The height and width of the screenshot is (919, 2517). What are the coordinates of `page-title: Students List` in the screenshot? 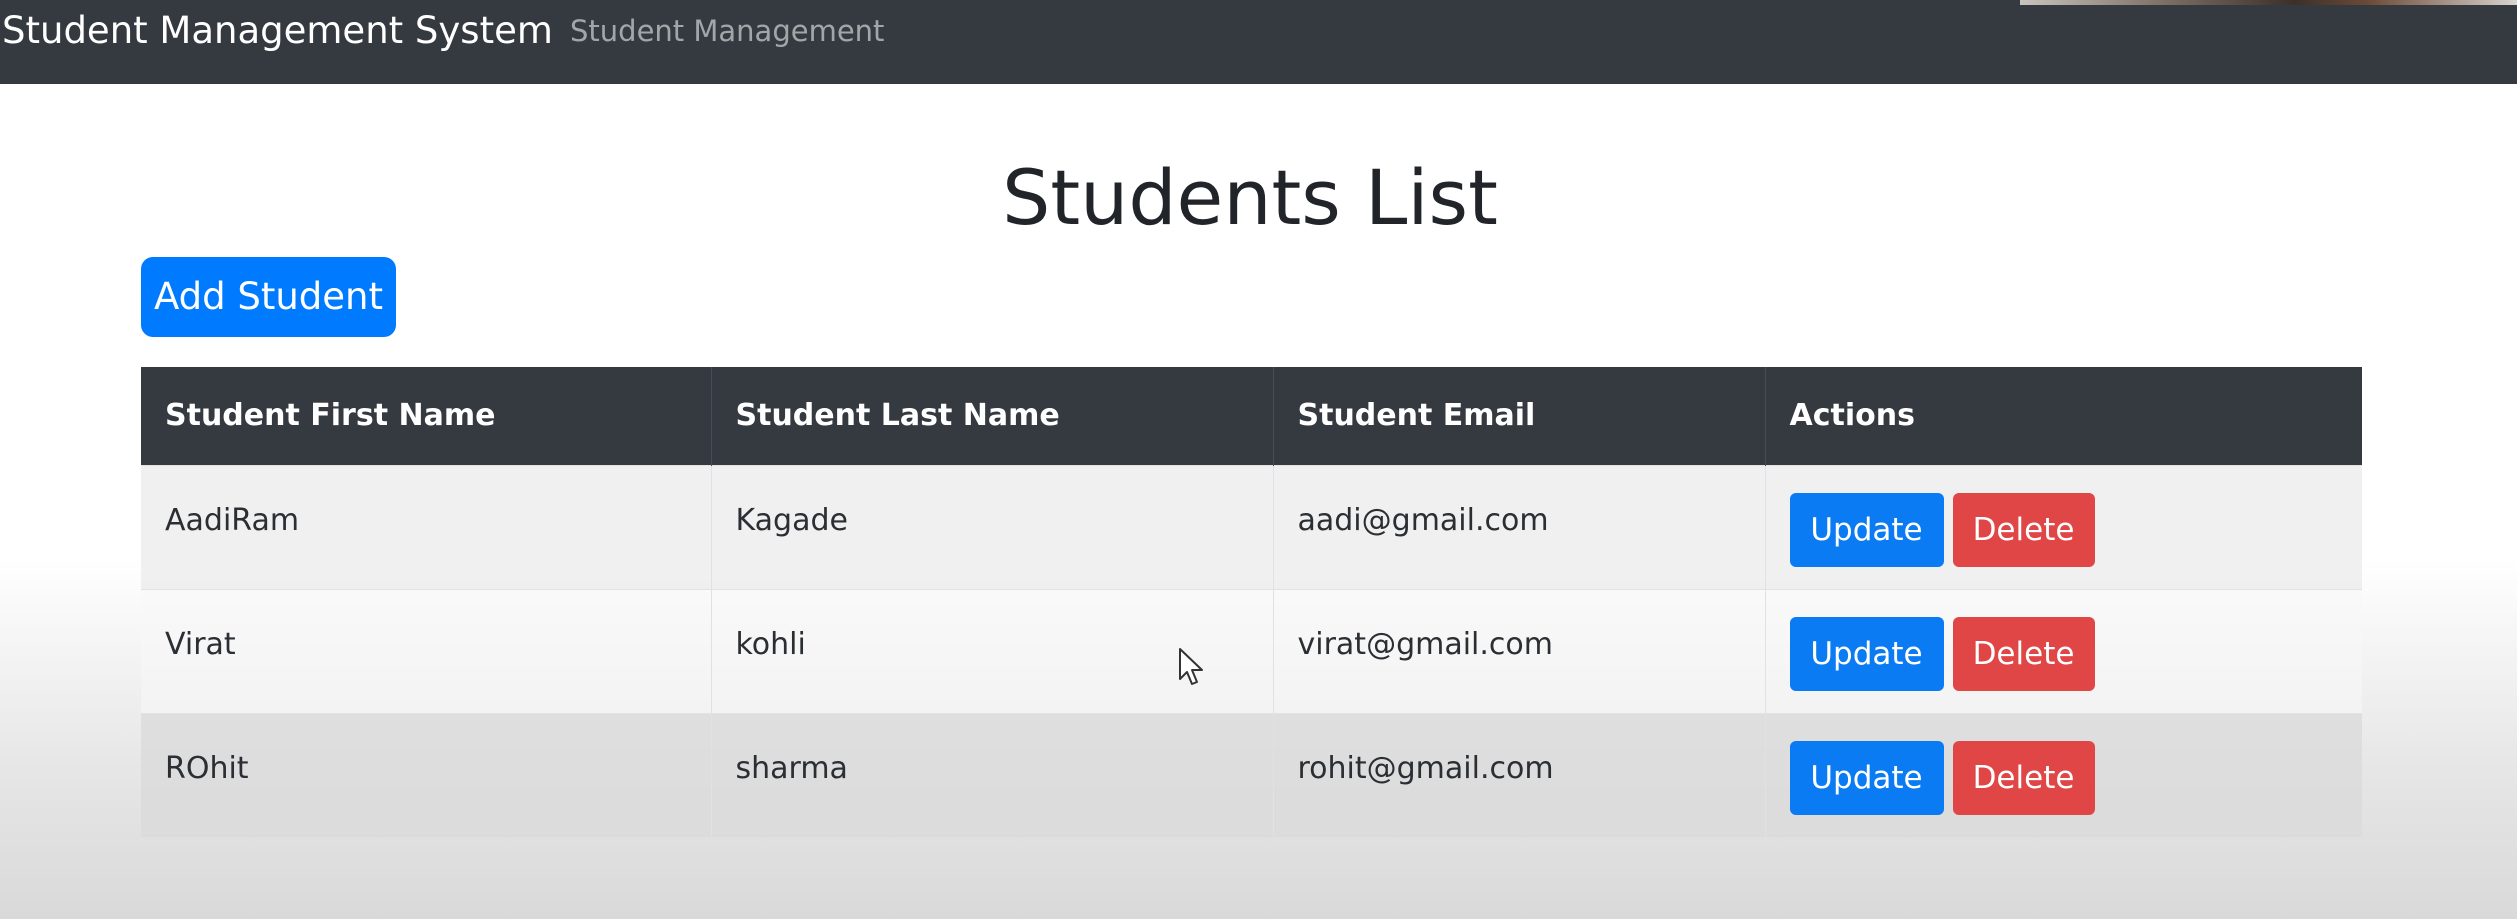 It's located at (1250, 197).